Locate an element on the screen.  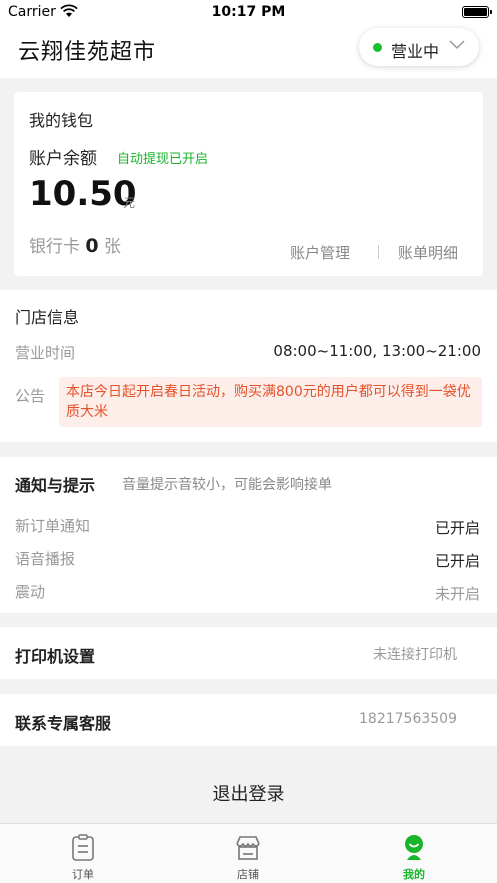
balance-unit: 元 is located at coordinates (129, 203).